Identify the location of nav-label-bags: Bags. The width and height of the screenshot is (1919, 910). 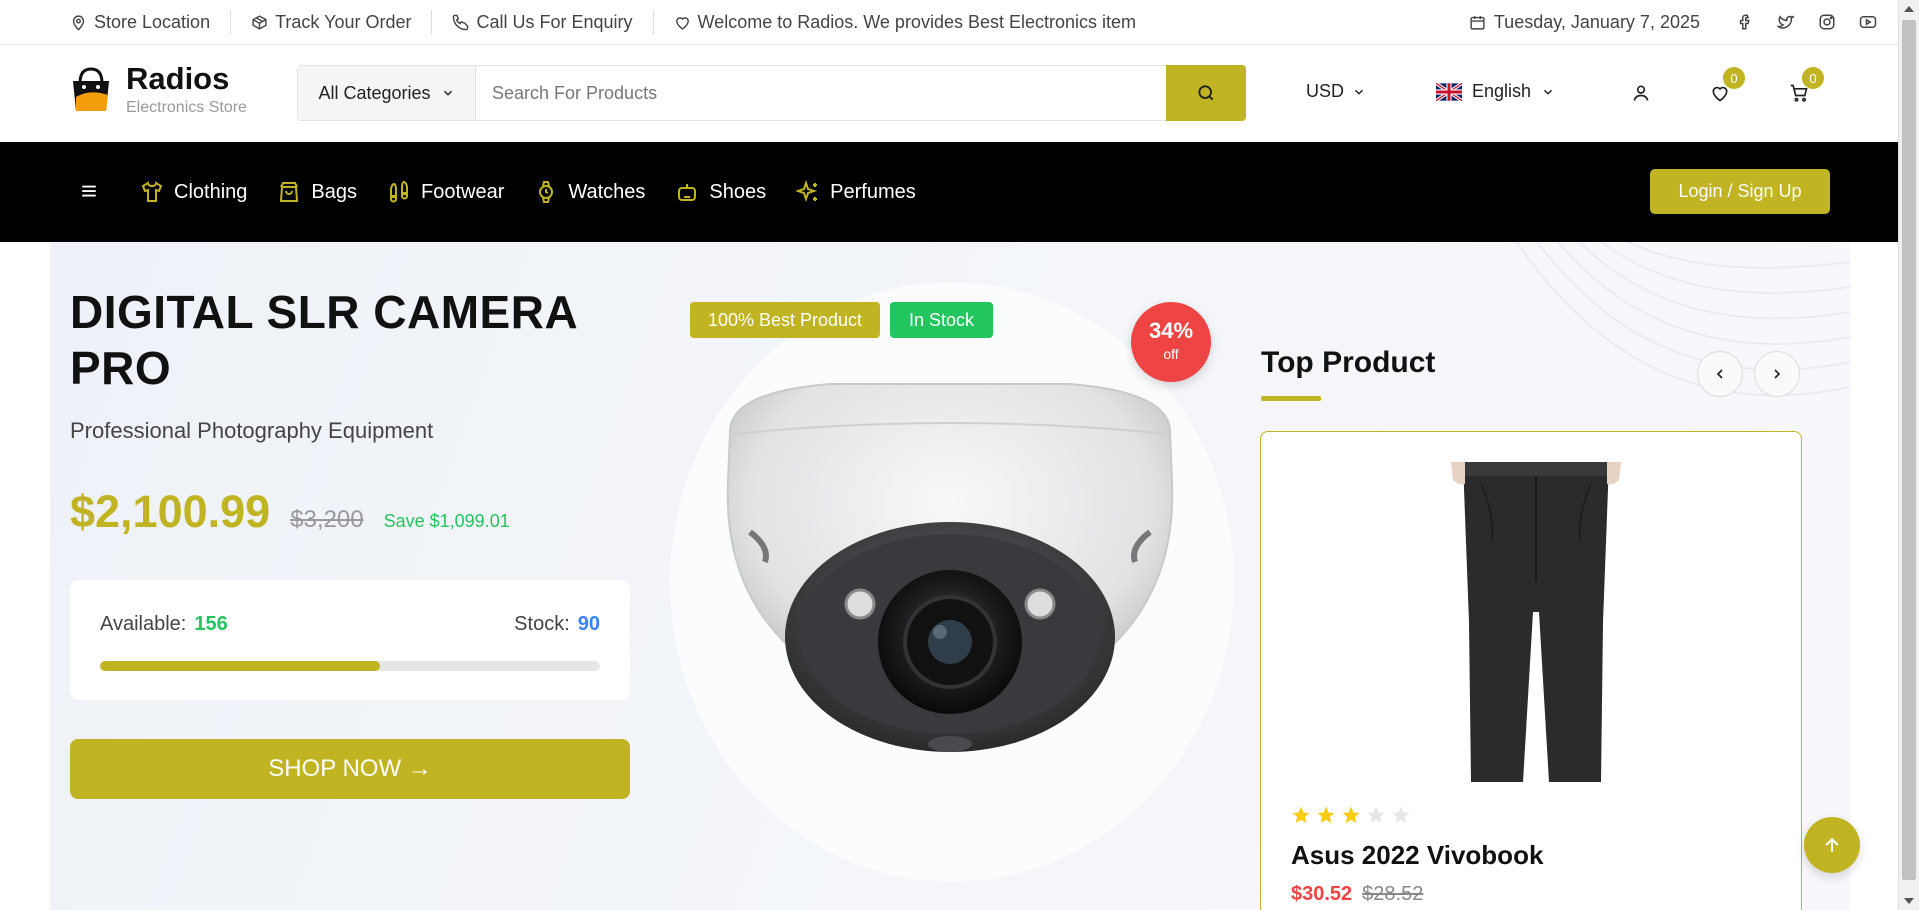
(334, 191).